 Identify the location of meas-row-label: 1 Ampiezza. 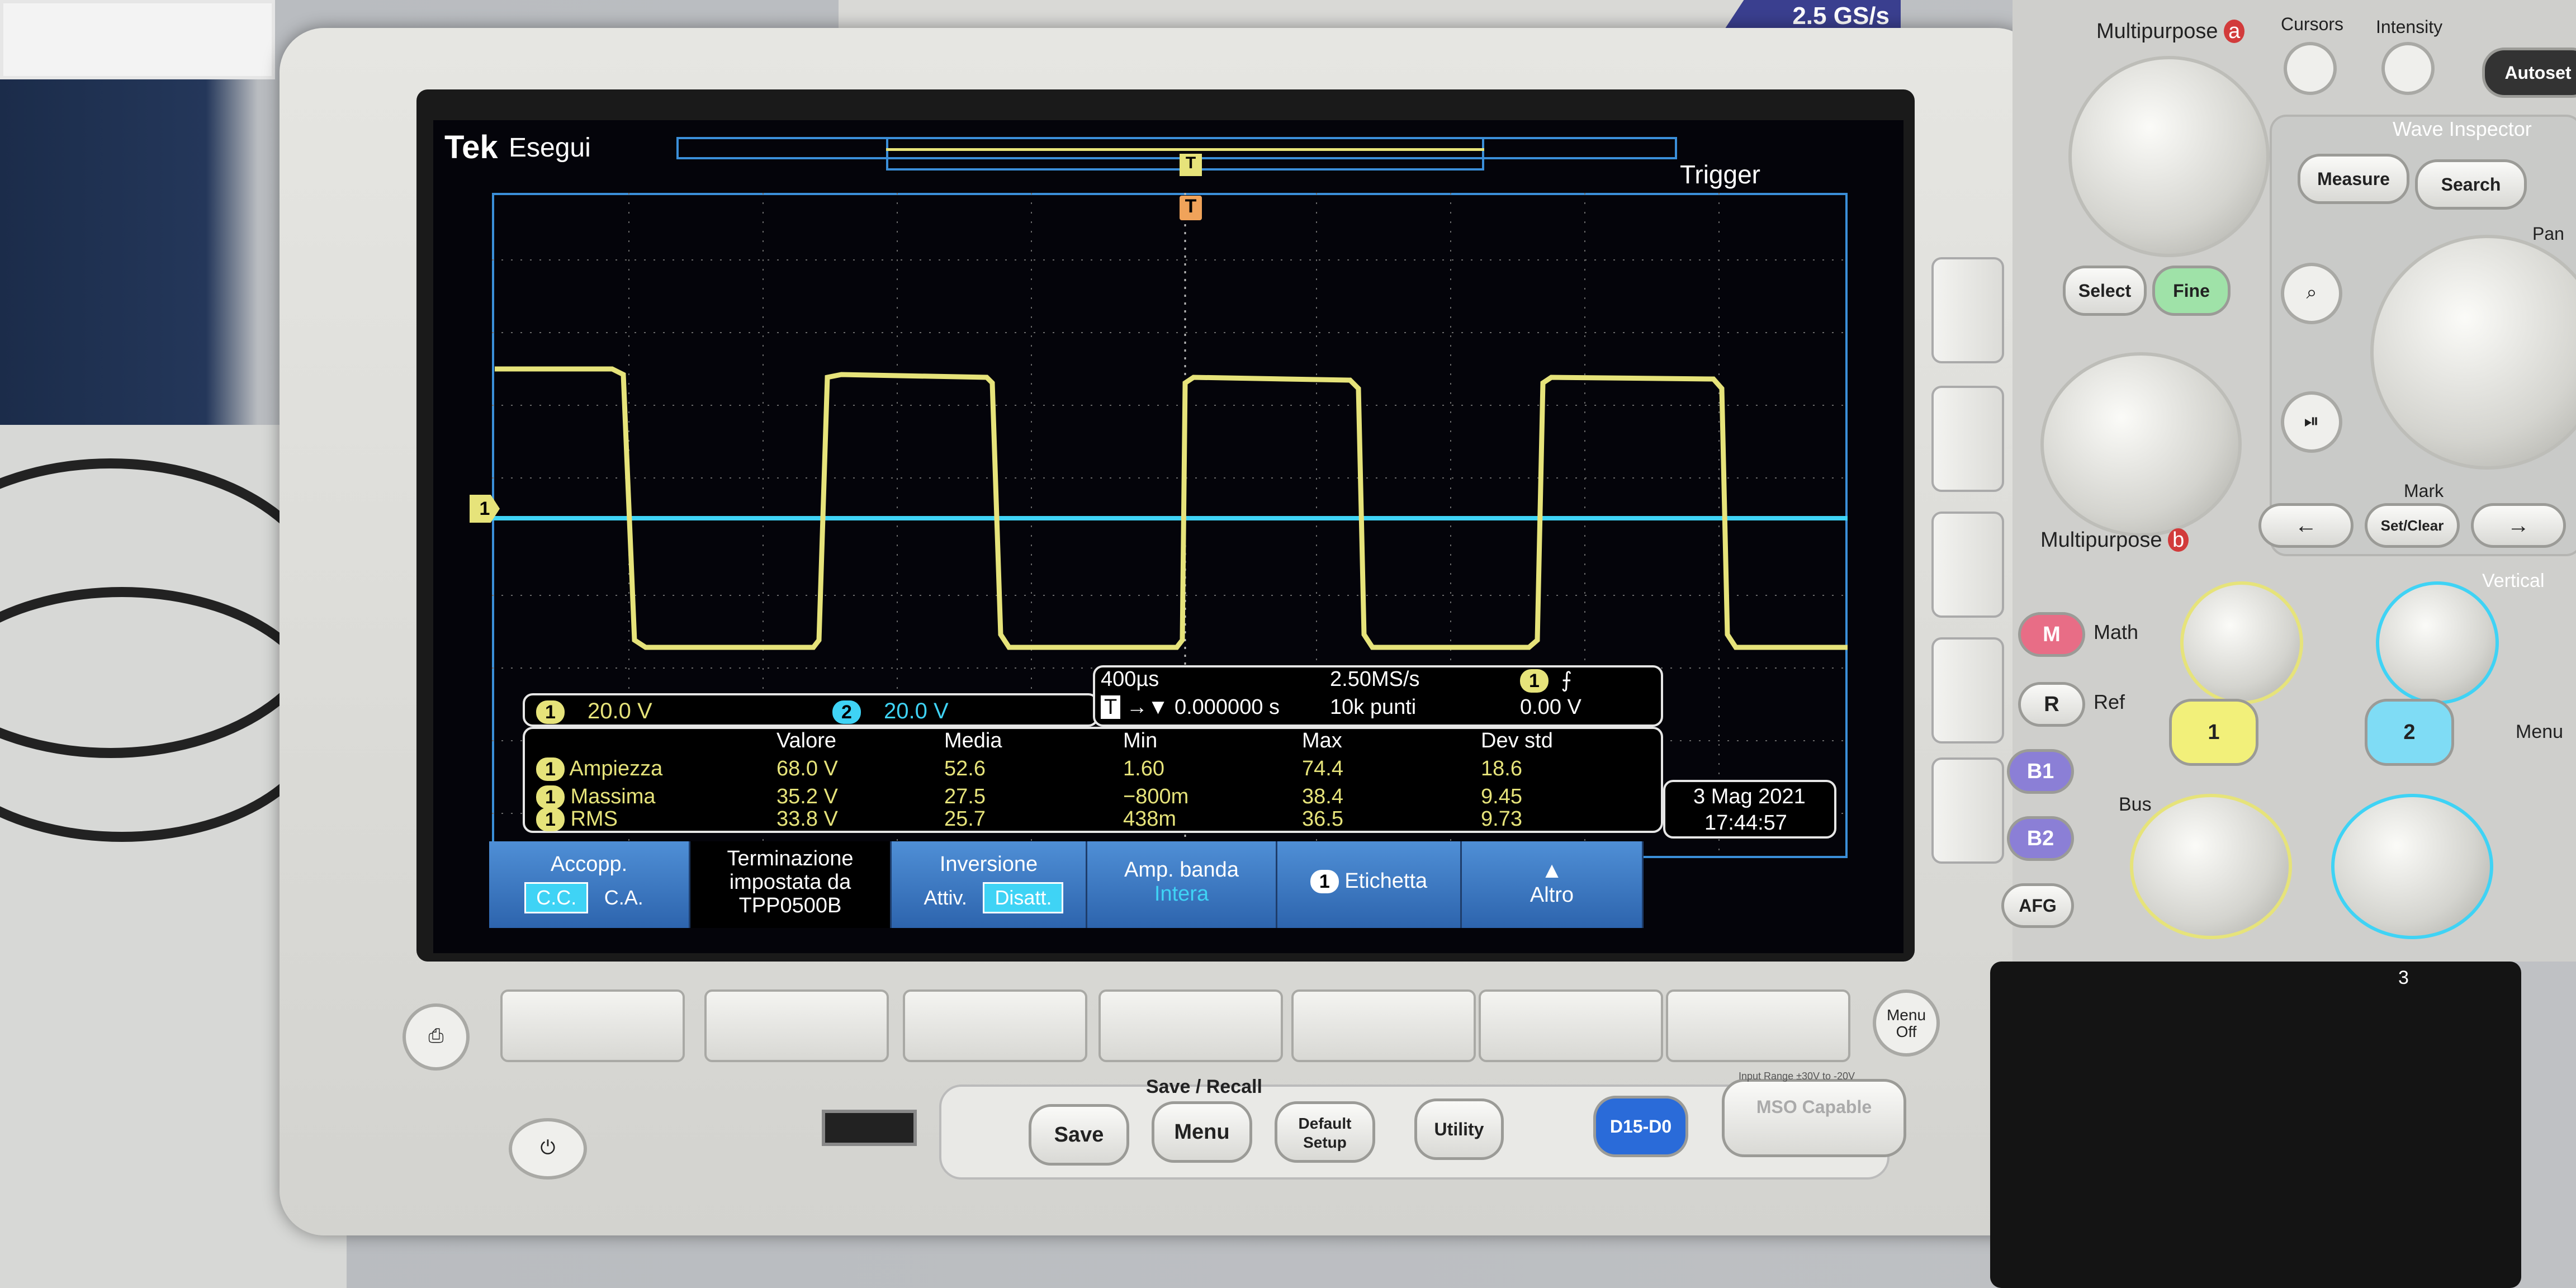
(599, 769).